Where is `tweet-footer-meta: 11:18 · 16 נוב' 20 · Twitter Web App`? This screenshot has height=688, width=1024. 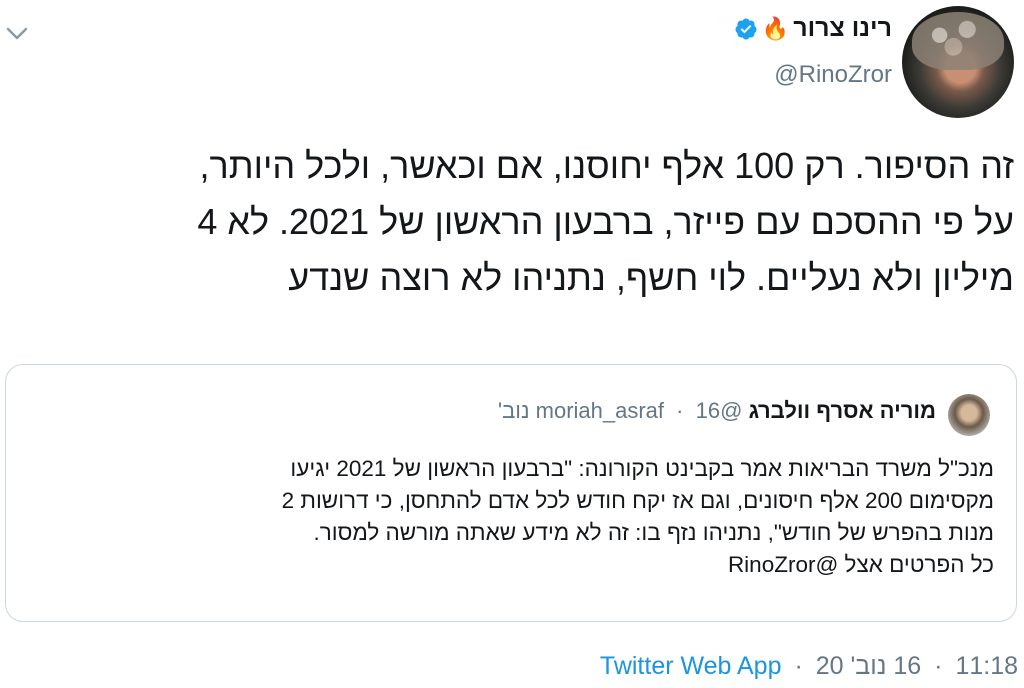
tweet-footer-meta: 11:18 · 16 נוב' 20 · Twitter Web App is located at coordinates (809, 666).